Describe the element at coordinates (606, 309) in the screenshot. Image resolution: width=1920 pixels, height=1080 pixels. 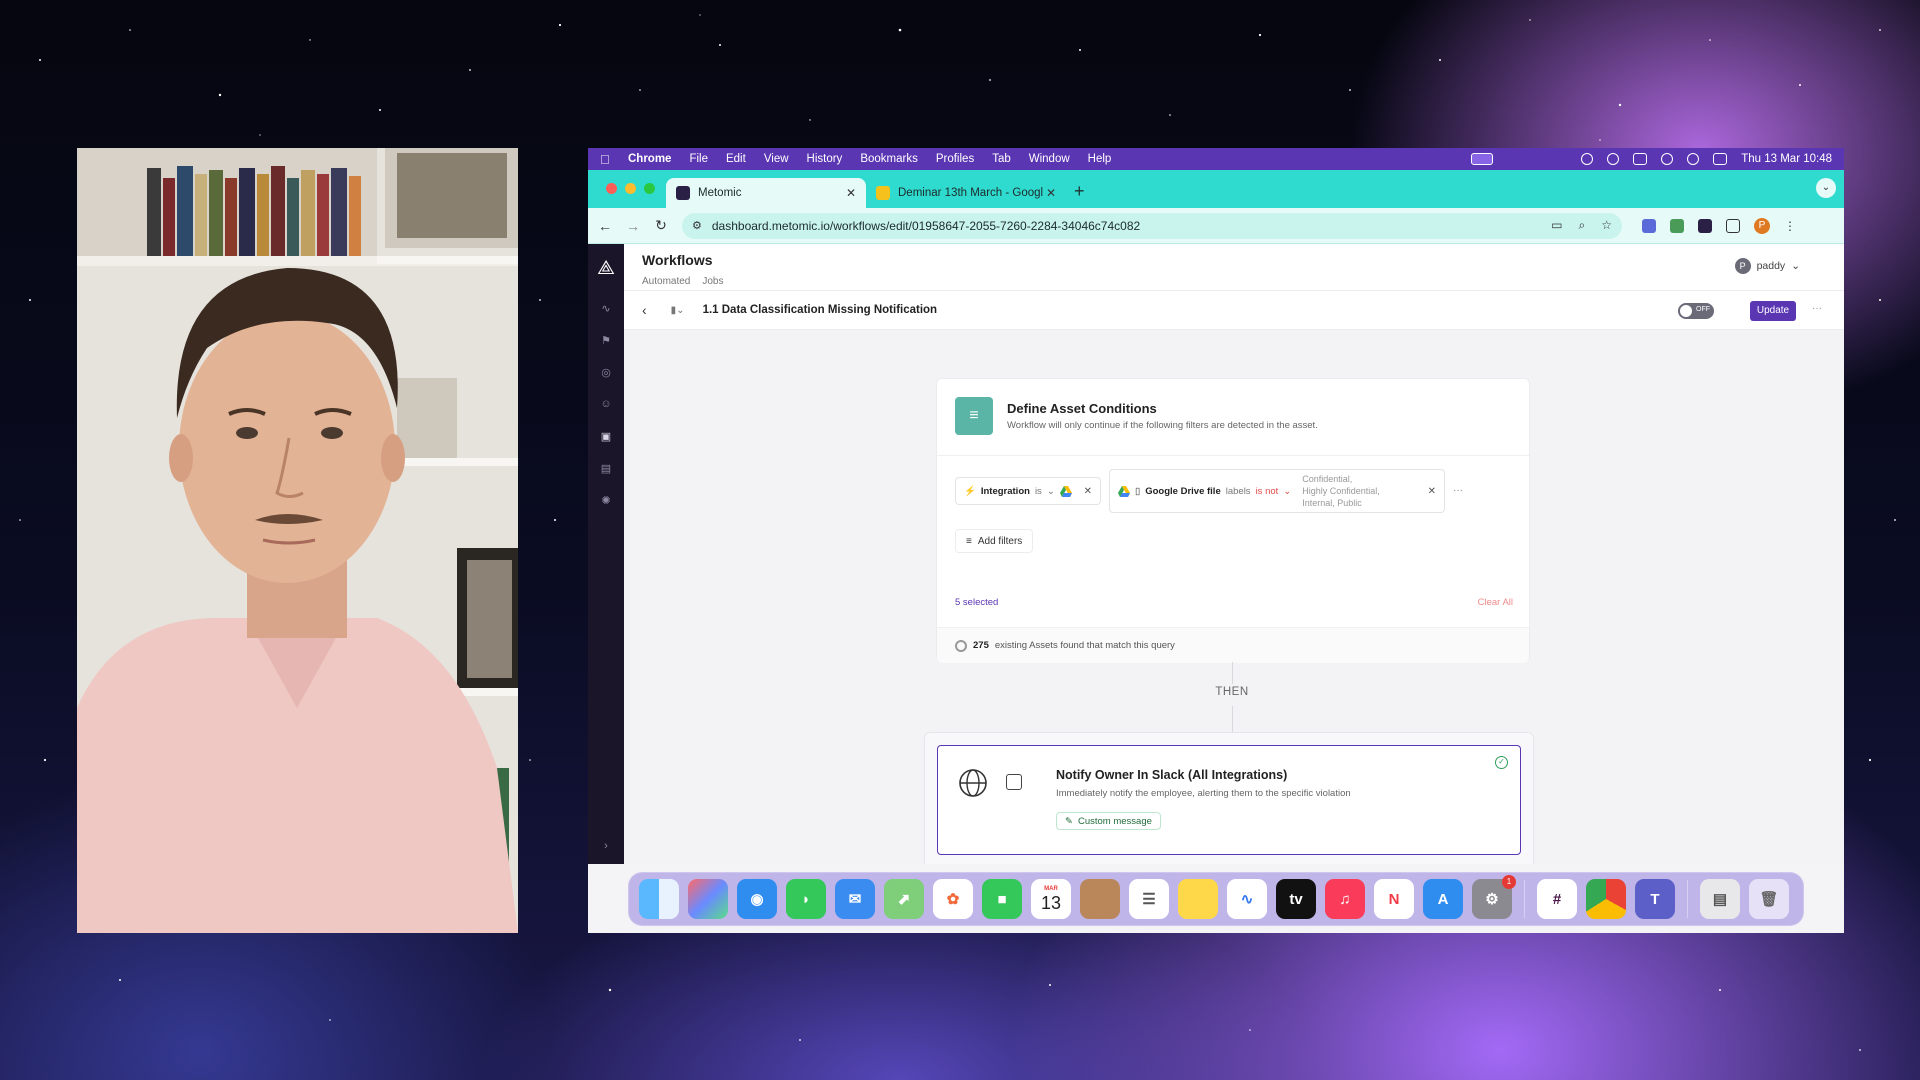
I see `activity-icon: ∿` at that location.